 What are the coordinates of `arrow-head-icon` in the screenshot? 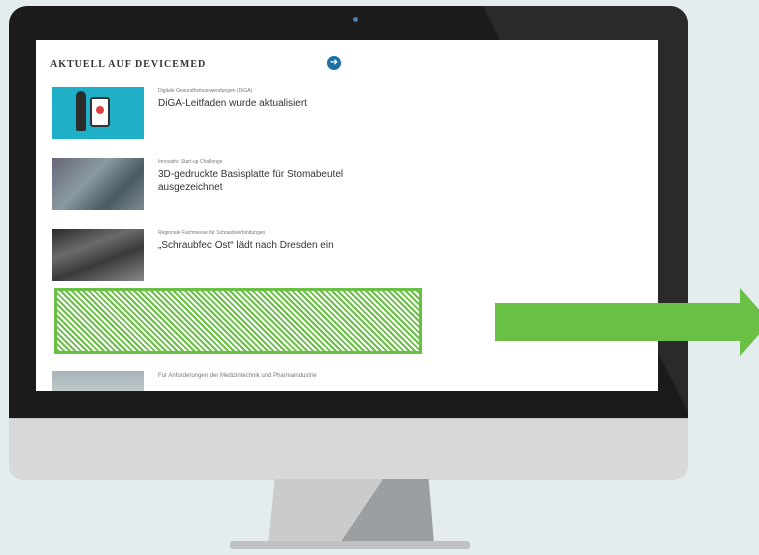 It's located at (749, 322).